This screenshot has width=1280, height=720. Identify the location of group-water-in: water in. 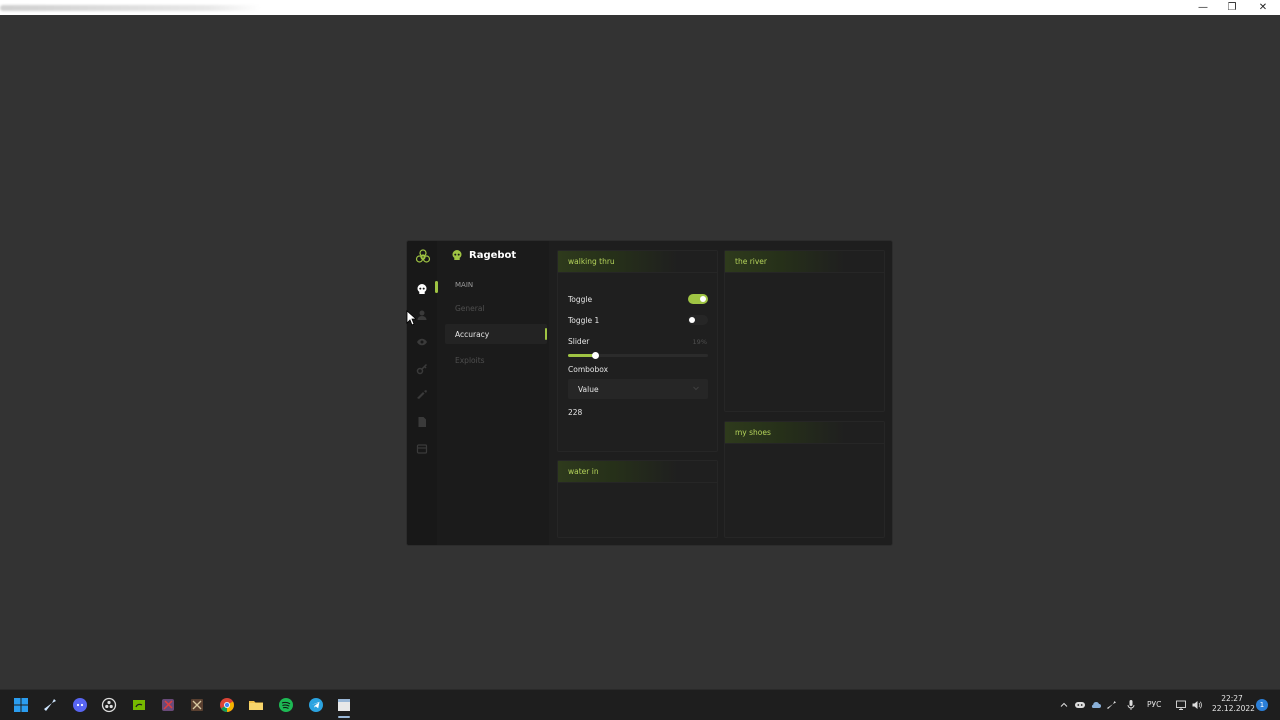
(637, 499).